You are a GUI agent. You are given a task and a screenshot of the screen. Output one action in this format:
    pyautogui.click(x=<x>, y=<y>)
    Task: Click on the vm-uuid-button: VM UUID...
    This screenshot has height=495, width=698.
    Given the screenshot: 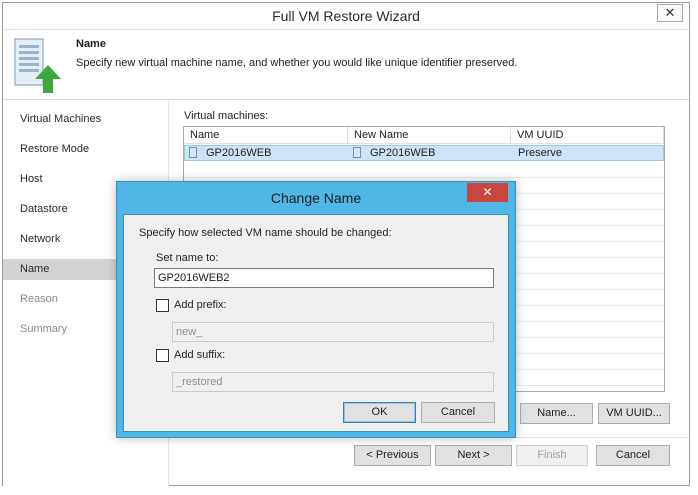 What is the action you would take?
    pyautogui.click(x=634, y=413)
    